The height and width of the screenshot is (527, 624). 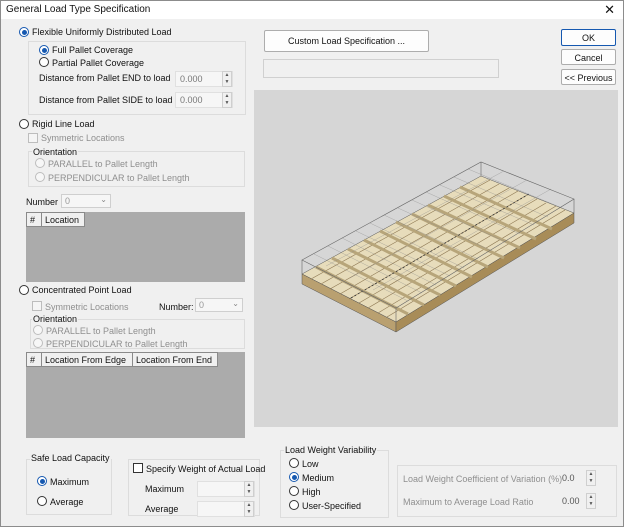 I want to click on variability-high-label: High, so click(x=311, y=492).